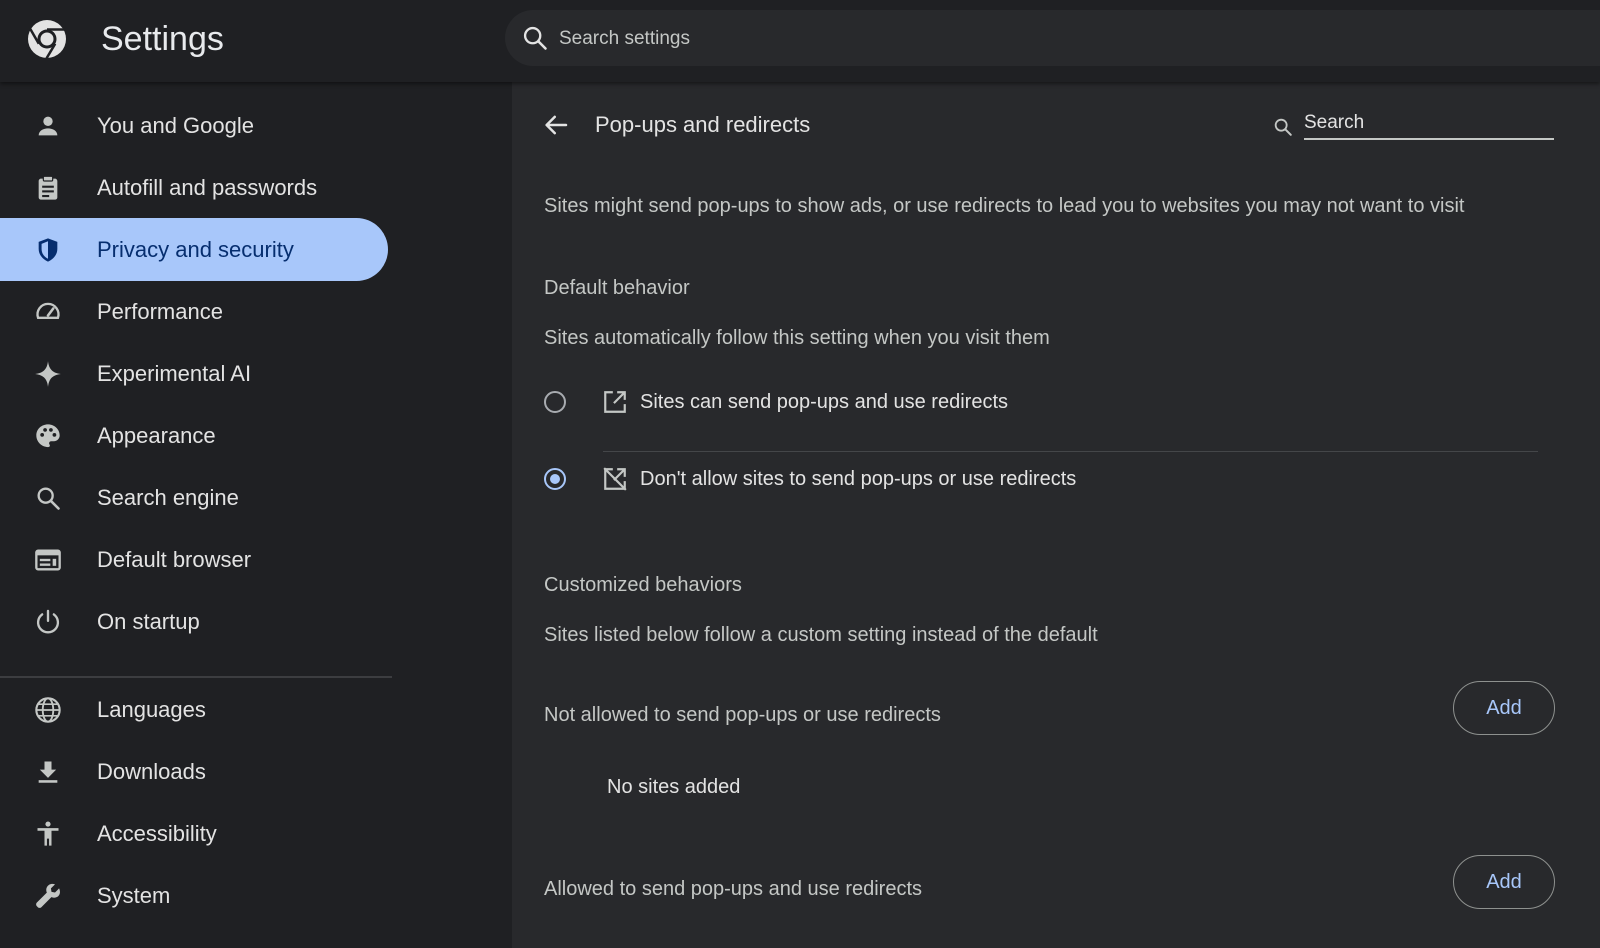 The height and width of the screenshot is (948, 1600). What do you see at coordinates (703, 124) in the screenshot?
I see `page-title: Pop-ups and redirects` at bounding box center [703, 124].